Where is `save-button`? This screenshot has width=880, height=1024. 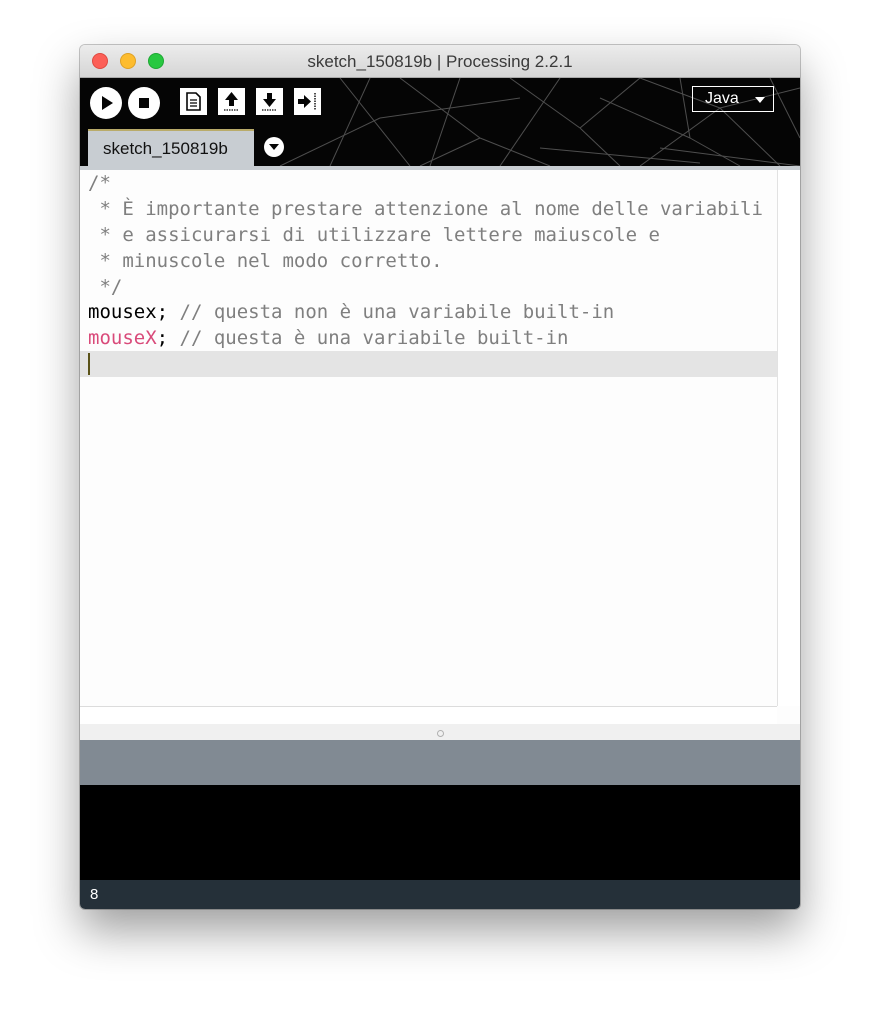
save-button is located at coordinates (269, 101).